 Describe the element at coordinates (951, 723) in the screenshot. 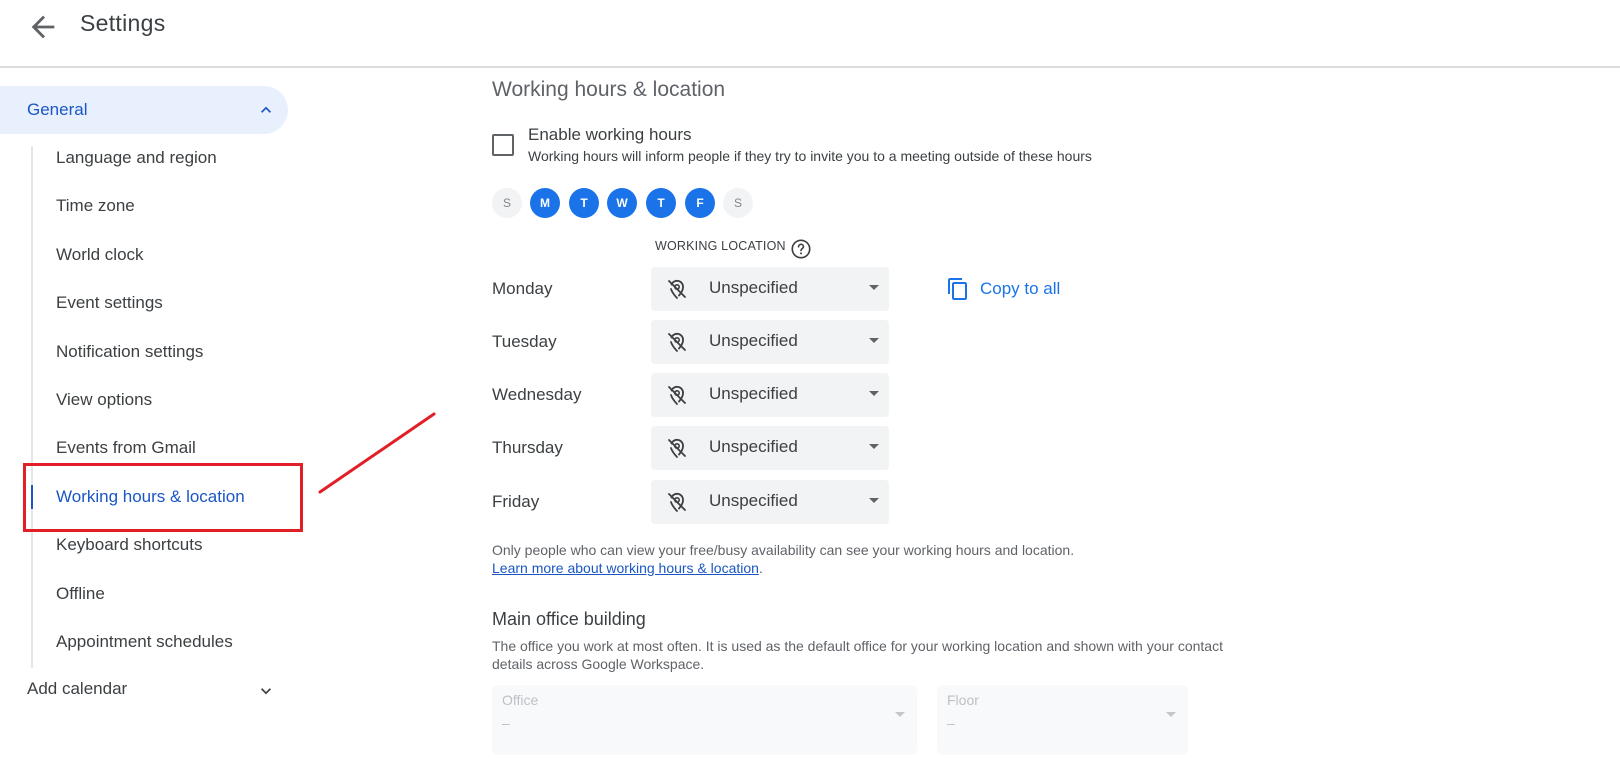

I see `floor-field-value: –` at that location.